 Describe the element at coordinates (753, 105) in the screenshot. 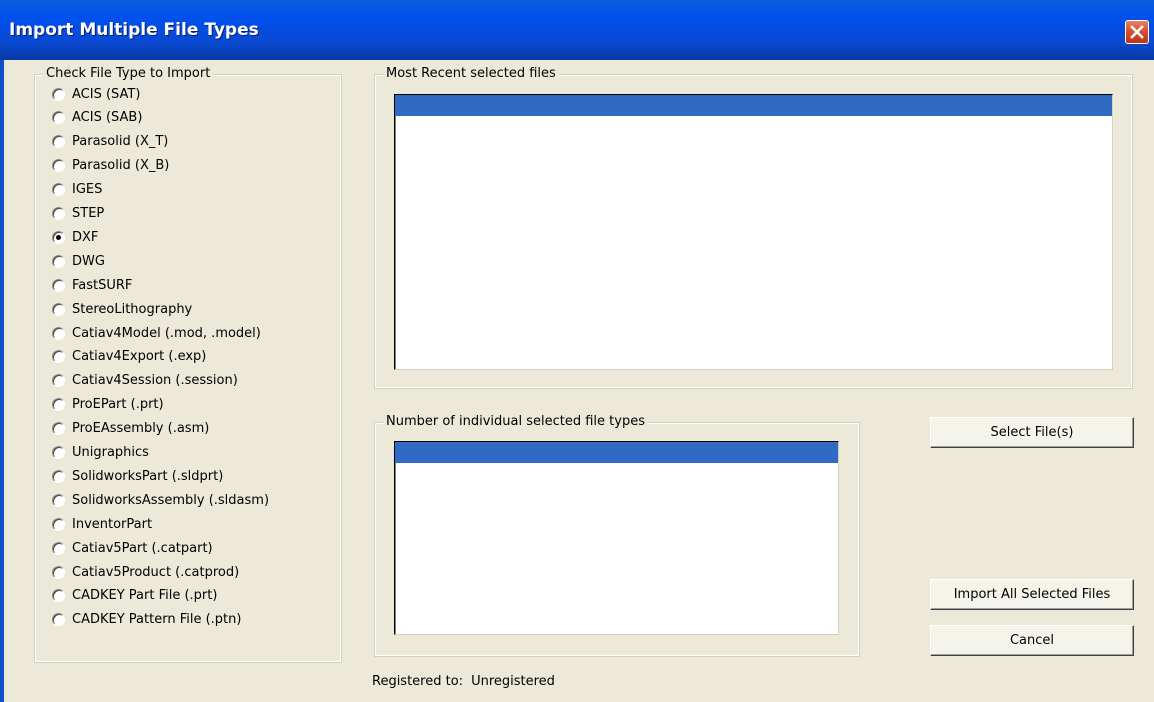

I see `recent-files-selected-row` at that location.